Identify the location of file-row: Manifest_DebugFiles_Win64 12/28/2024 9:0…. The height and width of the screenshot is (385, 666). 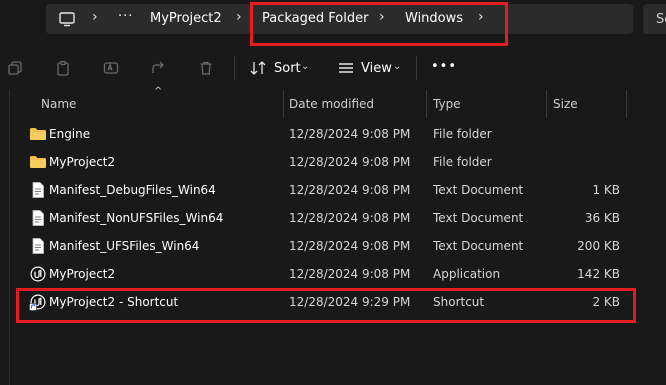
(326, 190).